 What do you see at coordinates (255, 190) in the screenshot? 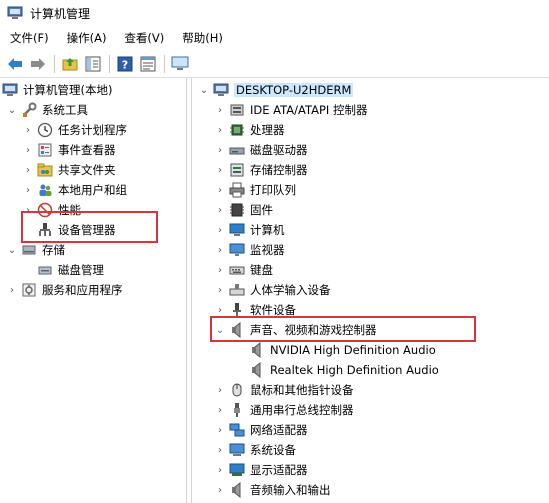
I see `device-category-print-queues: › 打印队列` at bounding box center [255, 190].